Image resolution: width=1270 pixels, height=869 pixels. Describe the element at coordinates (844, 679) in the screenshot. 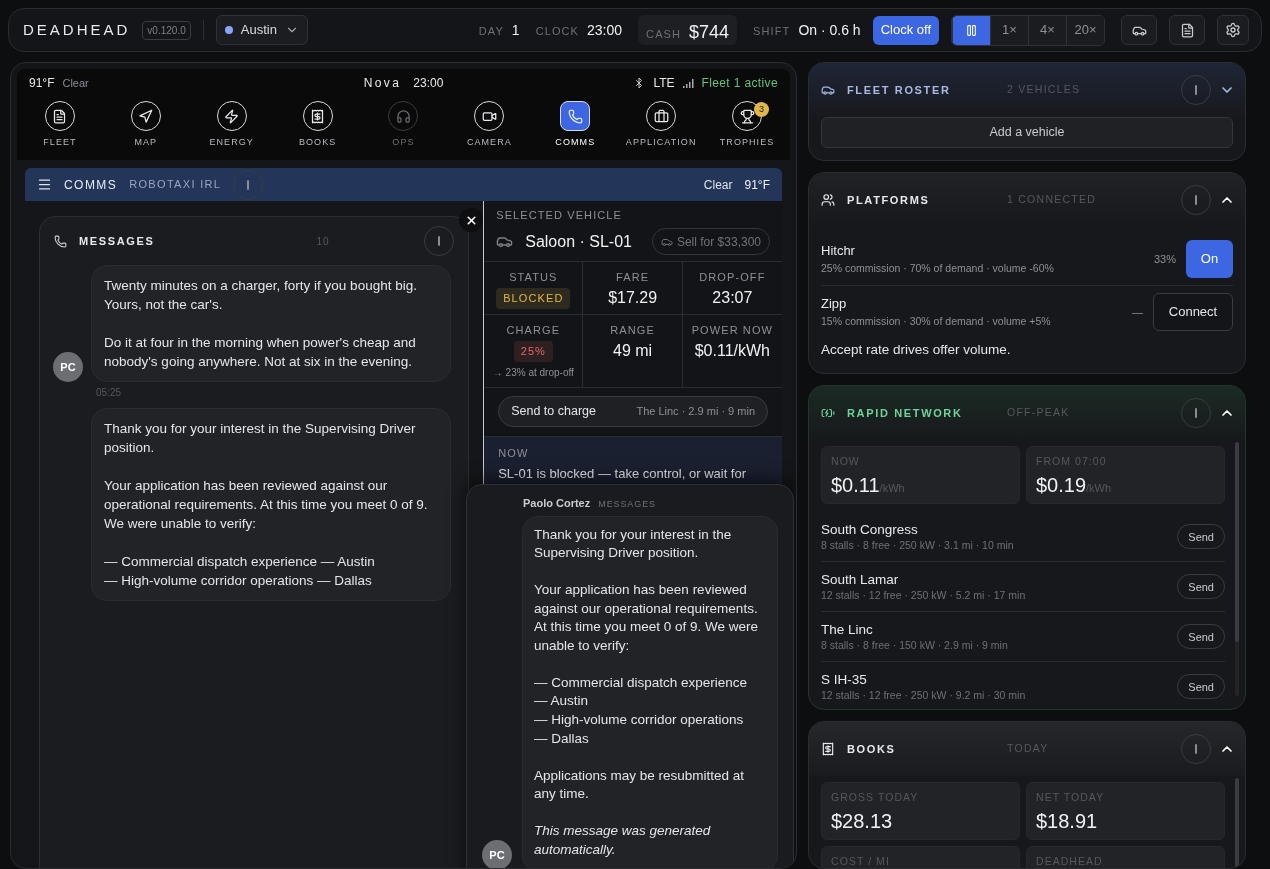

I see `station-name: S IH-35` at that location.